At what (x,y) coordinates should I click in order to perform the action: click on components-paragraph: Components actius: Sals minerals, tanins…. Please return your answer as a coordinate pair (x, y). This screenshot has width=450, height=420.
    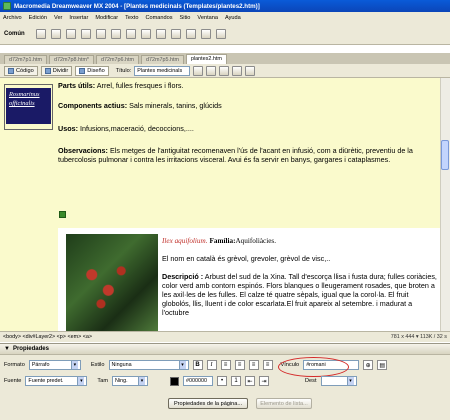
    Looking at the image, I should click on (248, 105).